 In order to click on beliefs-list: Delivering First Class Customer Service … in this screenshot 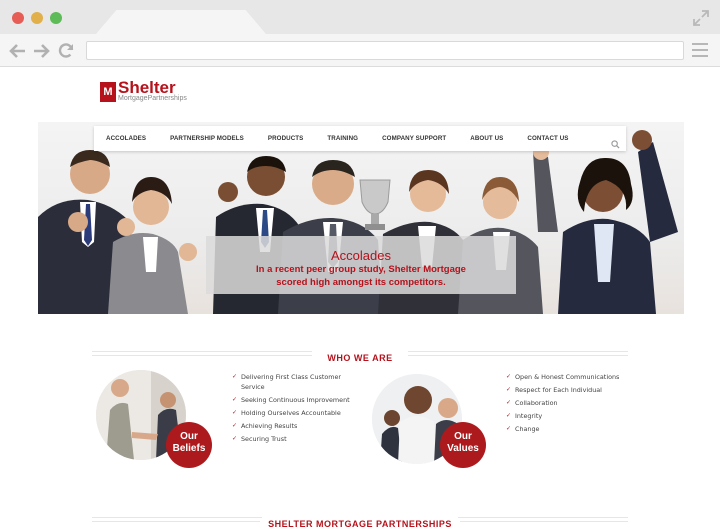, I will do `click(292, 409)`.